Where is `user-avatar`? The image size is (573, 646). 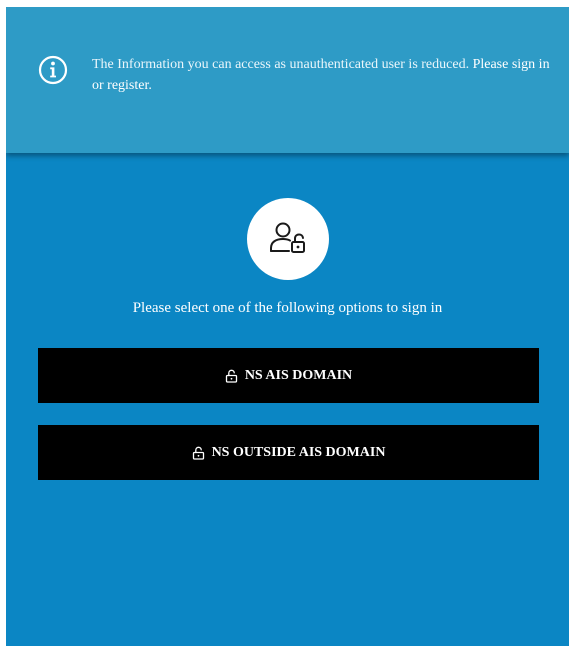
user-avatar is located at coordinates (288, 239).